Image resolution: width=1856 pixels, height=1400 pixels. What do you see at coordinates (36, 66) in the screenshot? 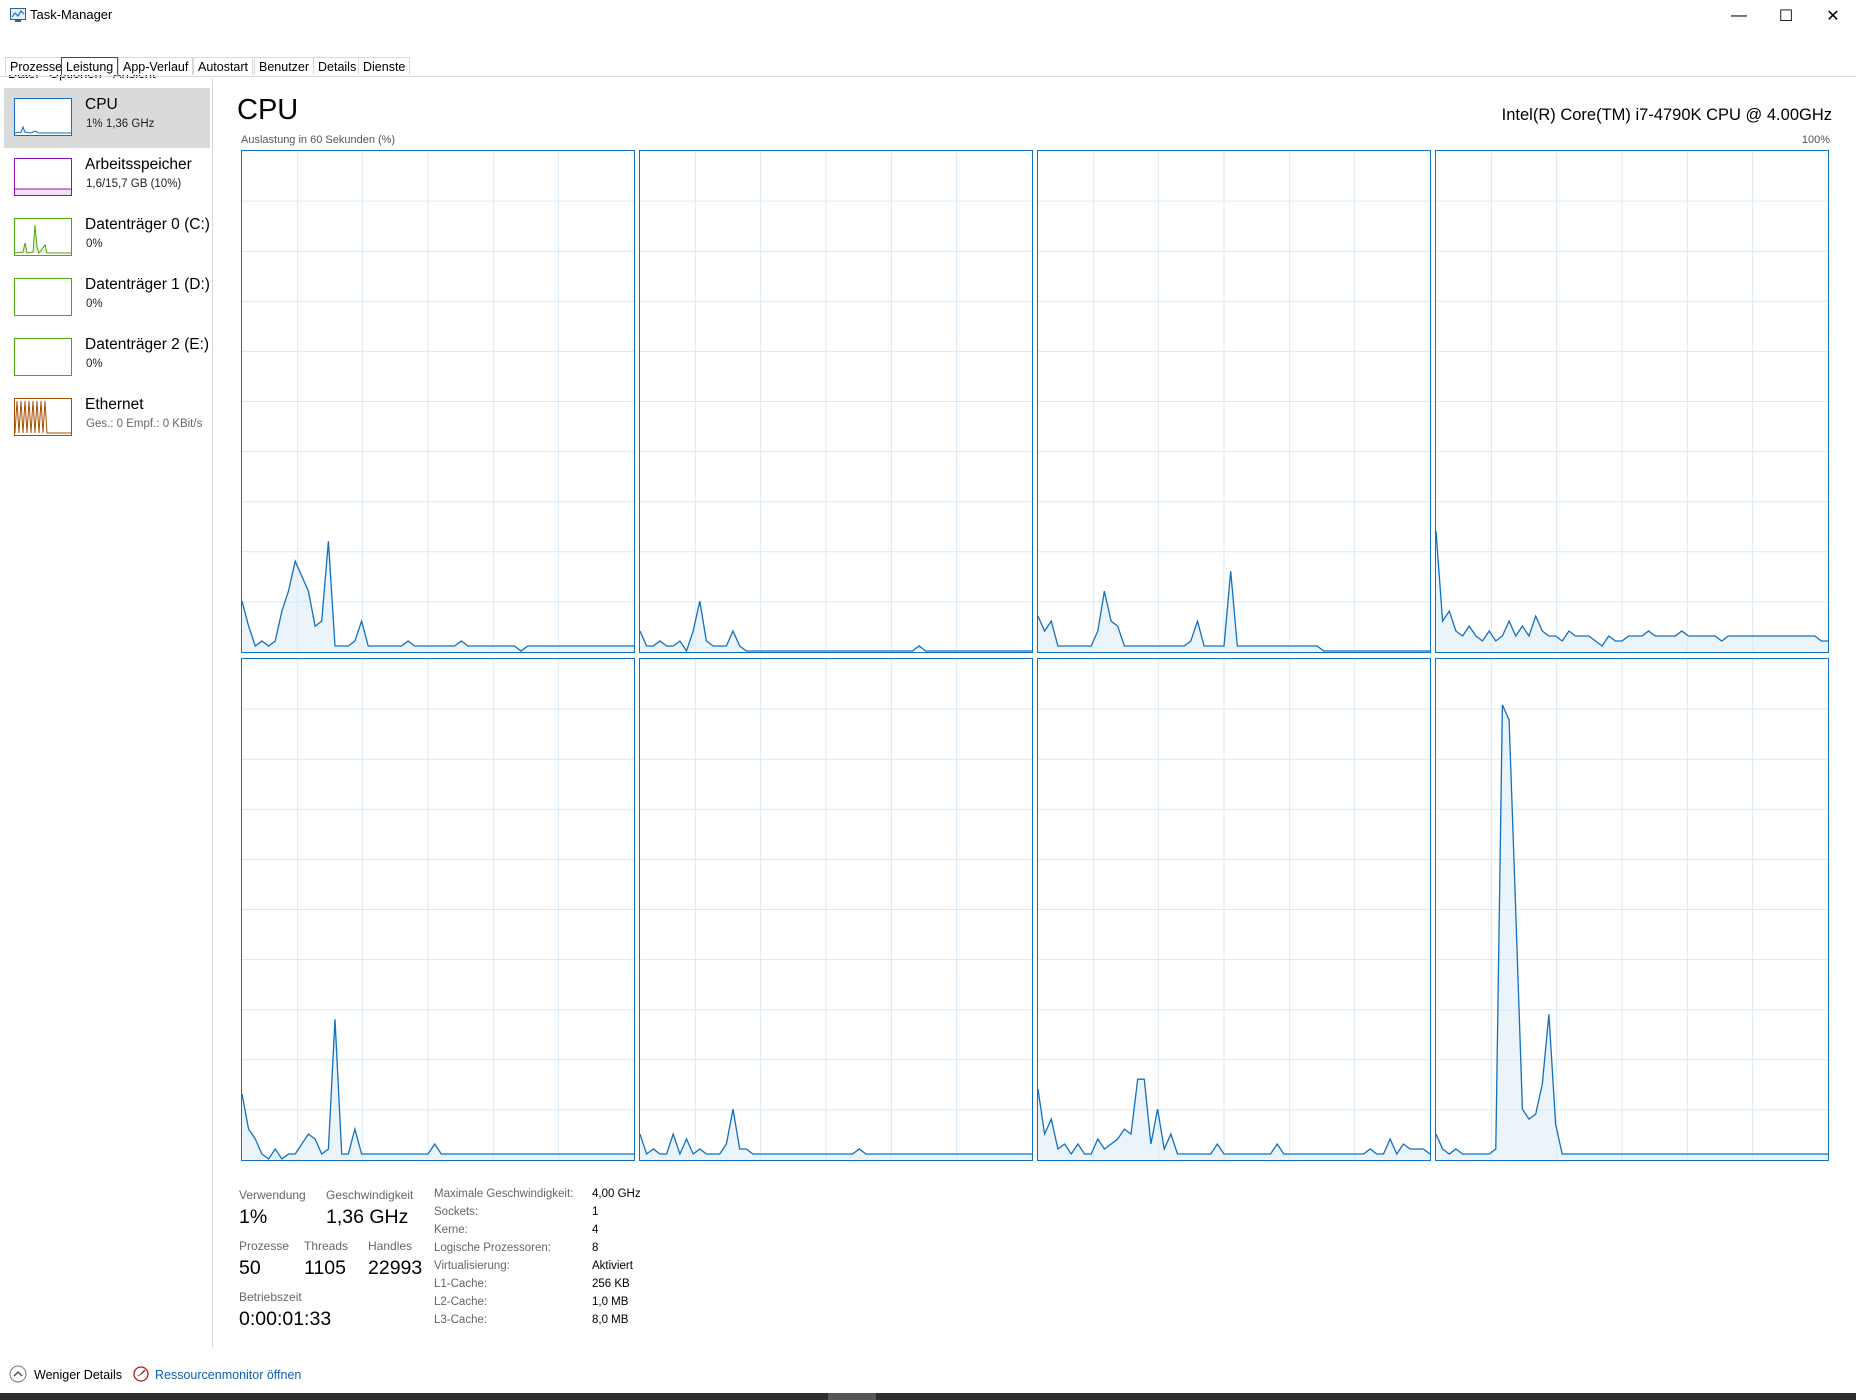
I see `tab-prozesse: Prozesse` at bounding box center [36, 66].